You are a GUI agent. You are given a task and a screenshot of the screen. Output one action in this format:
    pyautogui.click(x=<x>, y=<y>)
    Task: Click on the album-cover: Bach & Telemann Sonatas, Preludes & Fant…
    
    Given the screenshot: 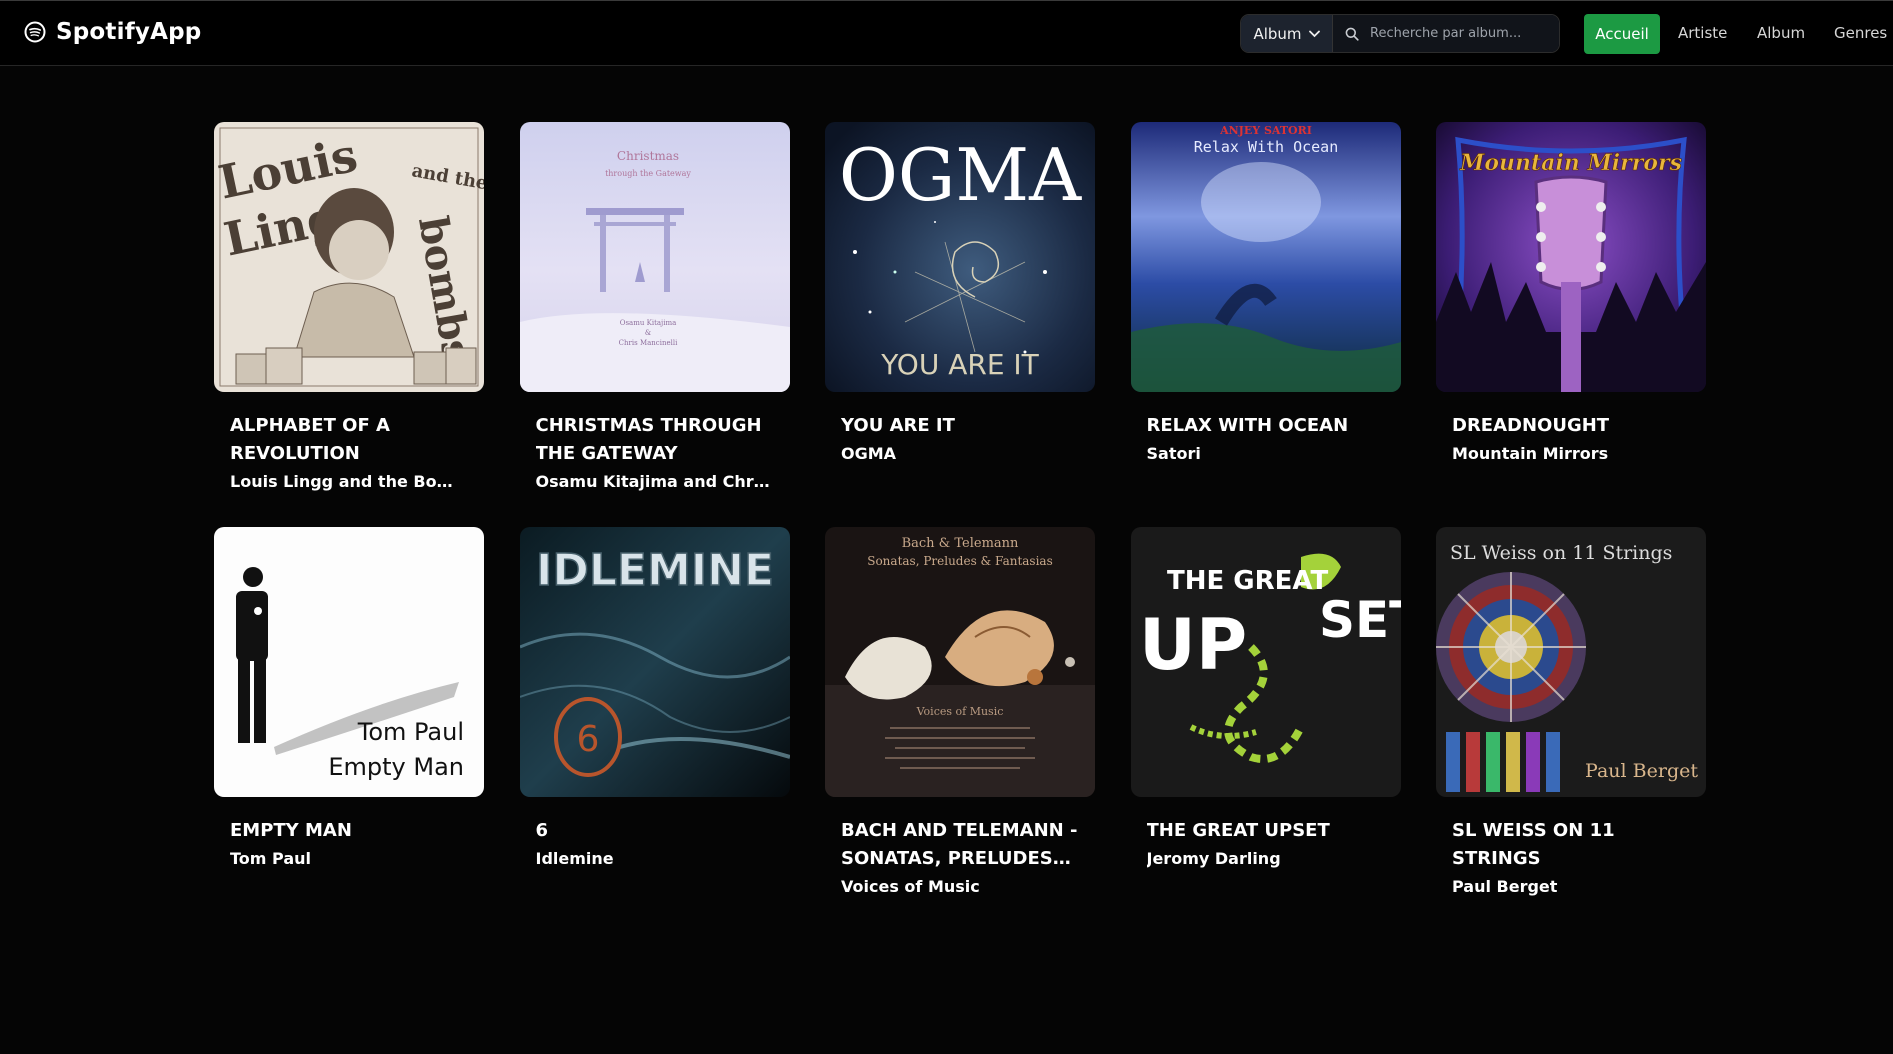 What is the action you would take?
    pyautogui.click(x=960, y=662)
    